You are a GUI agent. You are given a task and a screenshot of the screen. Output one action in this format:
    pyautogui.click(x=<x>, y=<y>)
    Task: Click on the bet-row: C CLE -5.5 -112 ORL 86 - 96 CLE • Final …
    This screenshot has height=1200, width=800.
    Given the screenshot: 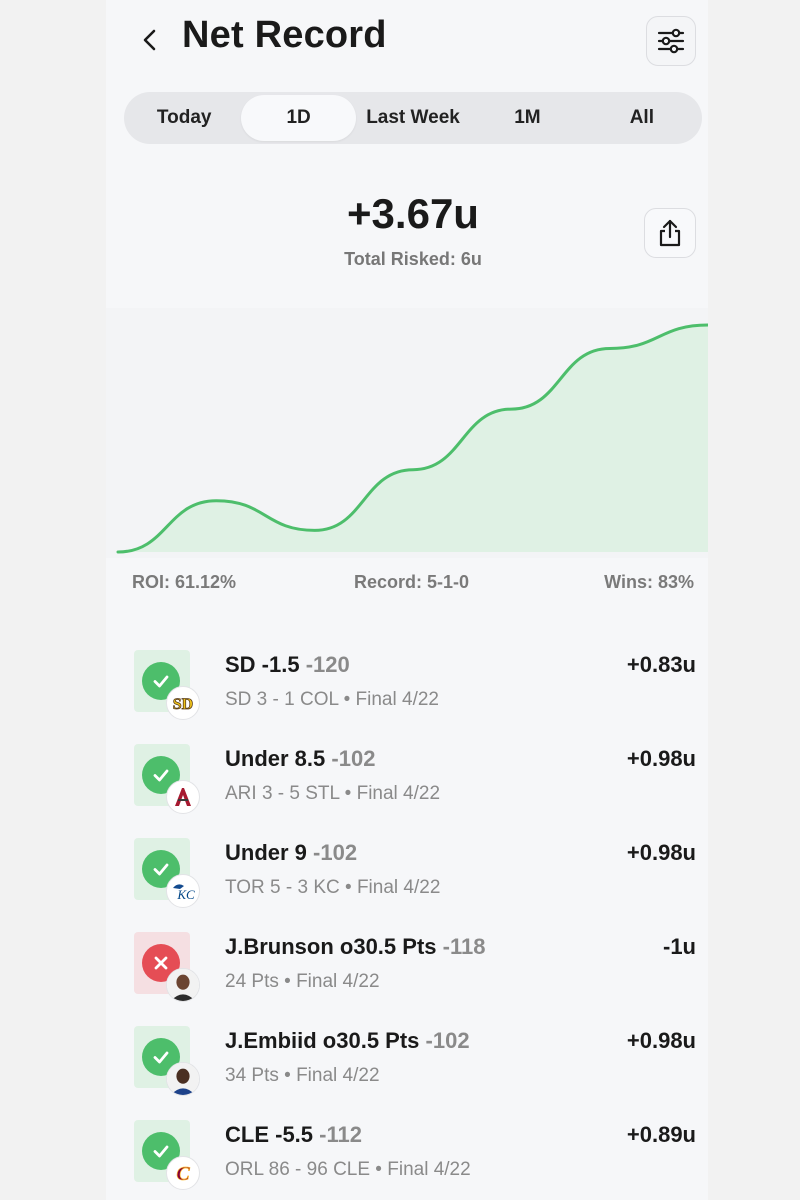 What is the action you would take?
    pyautogui.click(x=407, y=1138)
    